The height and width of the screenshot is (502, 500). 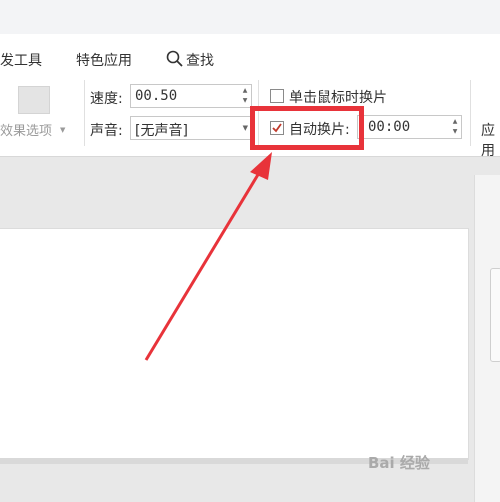 What do you see at coordinates (399, 463) in the screenshot?
I see `watermark: Bai 经验` at bounding box center [399, 463].